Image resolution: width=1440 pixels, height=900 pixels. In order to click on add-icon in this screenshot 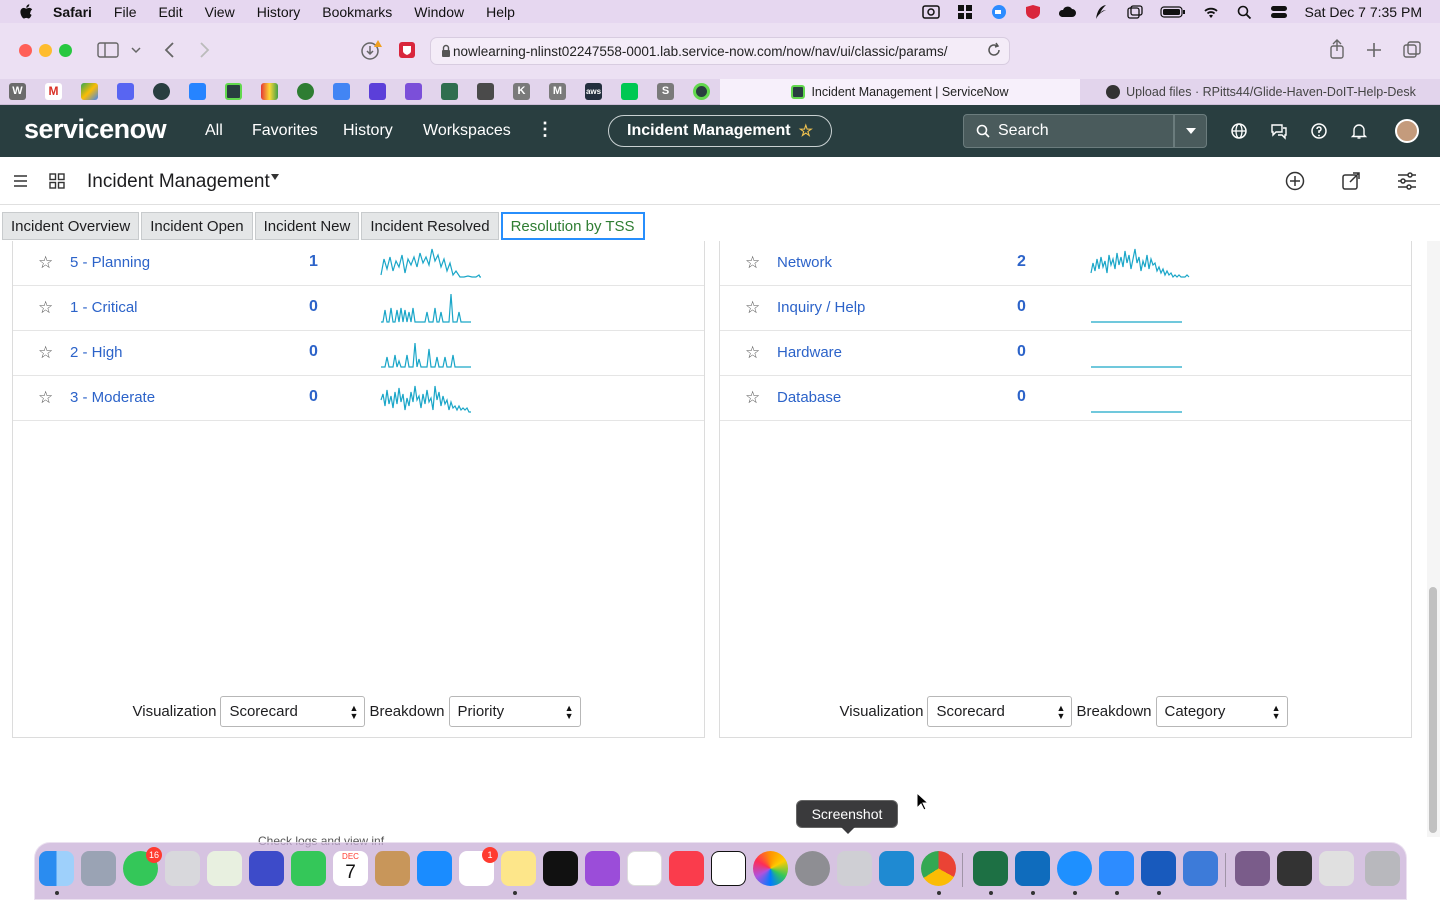, I will do `click(1295, 181)`.